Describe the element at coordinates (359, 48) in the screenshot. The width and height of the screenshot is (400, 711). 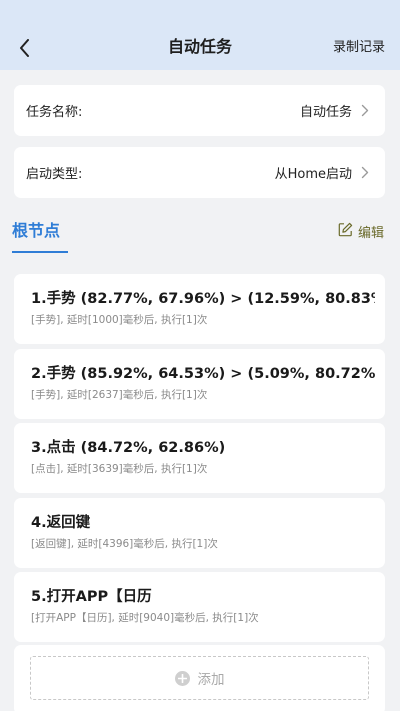
I see `record-history-button: 录制记录` at that location.